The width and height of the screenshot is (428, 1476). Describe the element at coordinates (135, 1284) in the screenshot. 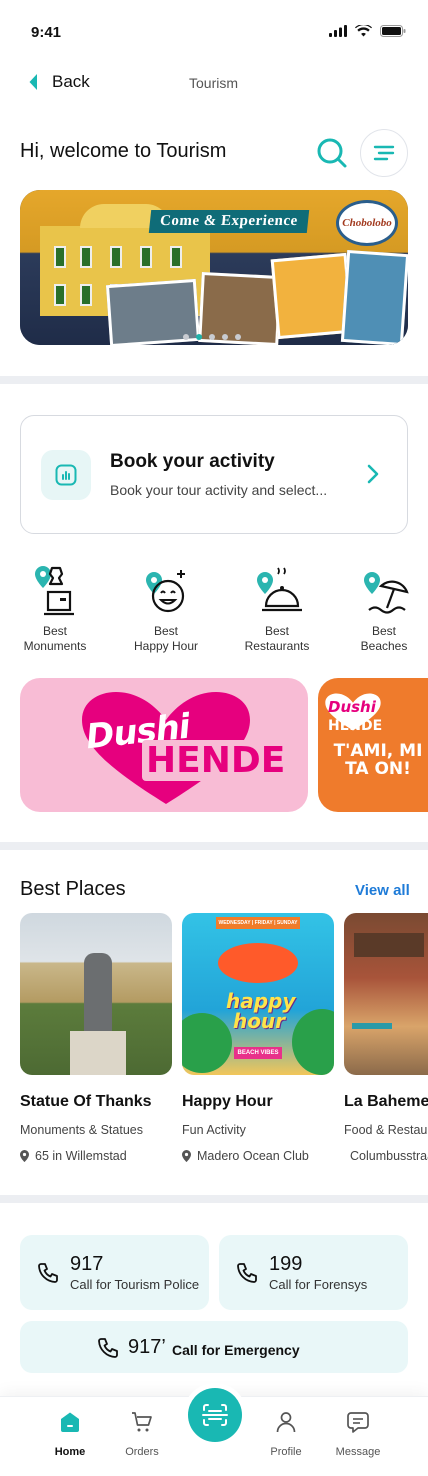

I see `call-label: Call for Tourism Police` at that location.